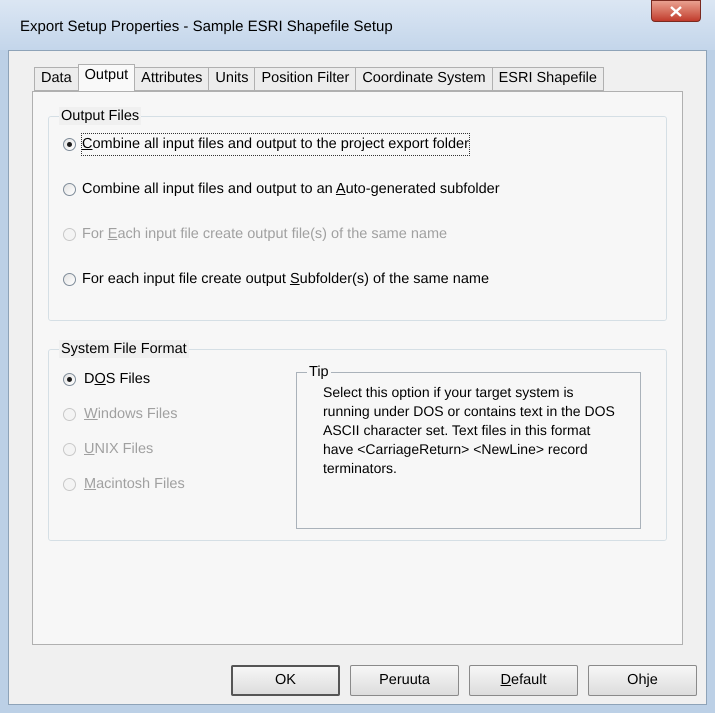  What do you see at coordinates (305, 79) in the screenshot?
I see `tab: Position Filter` at bounding box center [305, 79].